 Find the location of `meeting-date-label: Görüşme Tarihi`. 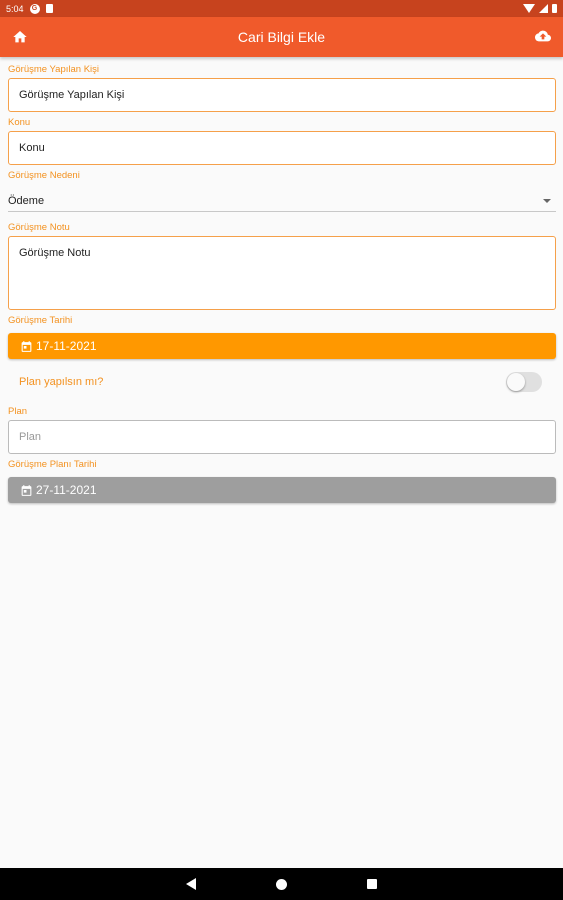

meeting-date-label: Görüşme Tarihi is located at coordinates (40, 320).